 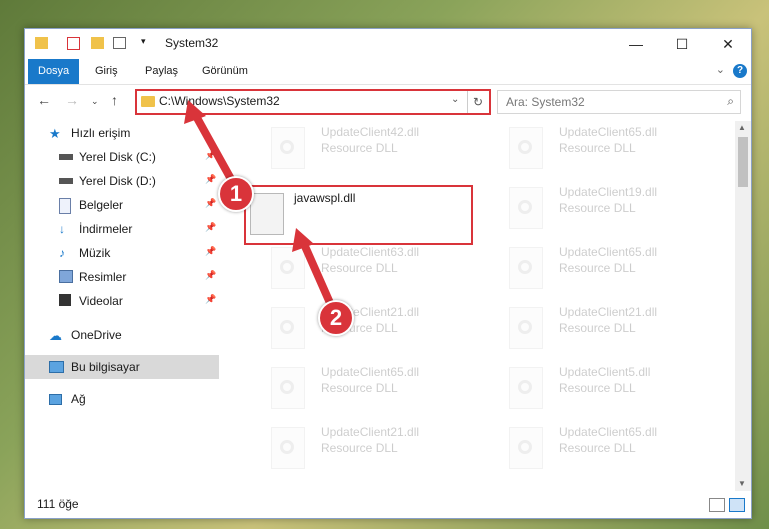 I want to click on list-item: UpdateClient42.dll Resource DLL, so click(x=375, y=149).